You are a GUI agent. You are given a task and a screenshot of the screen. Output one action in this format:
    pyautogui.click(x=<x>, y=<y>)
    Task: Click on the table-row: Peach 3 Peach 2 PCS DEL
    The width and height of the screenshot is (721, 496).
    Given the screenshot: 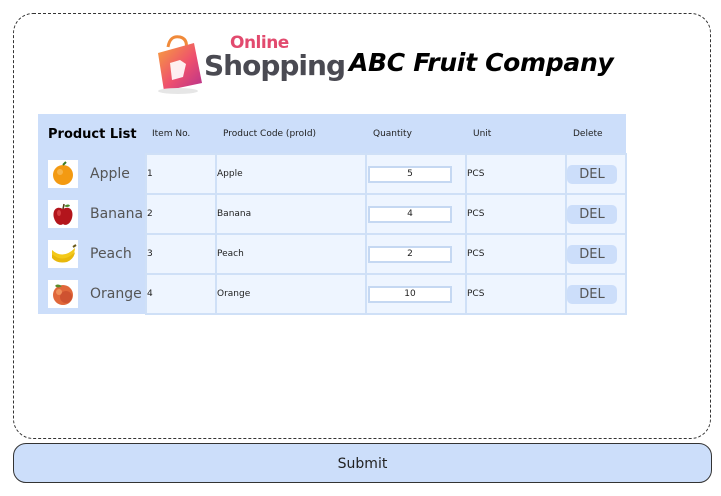 What is the action you would take?
    pyautogui.click(x=332, y=254)
    